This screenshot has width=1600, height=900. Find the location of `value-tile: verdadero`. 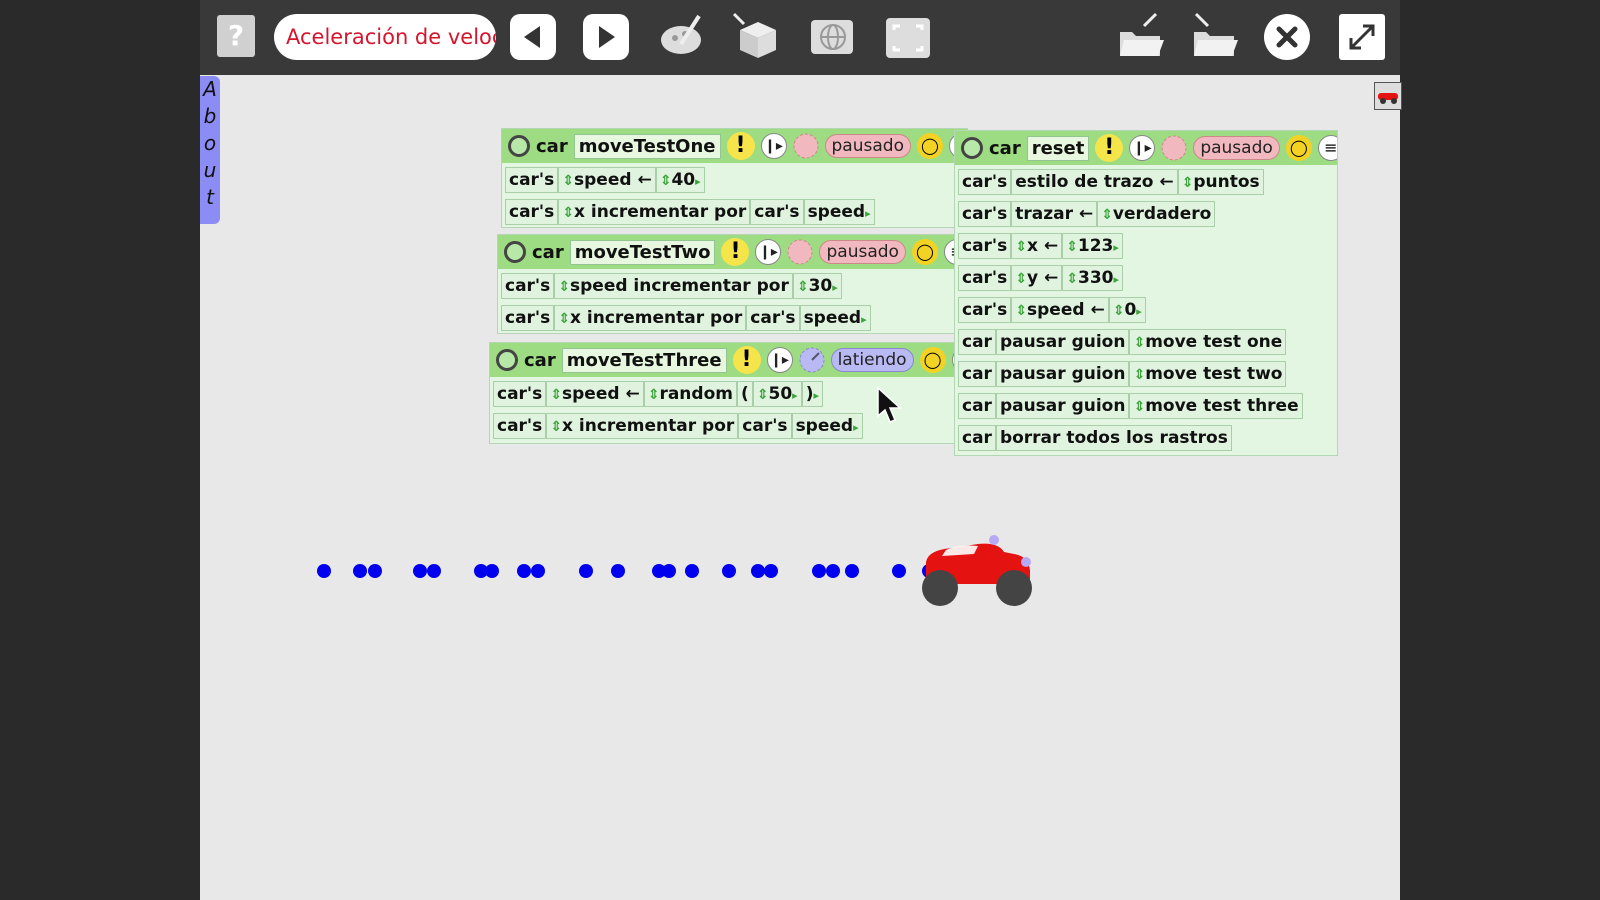

value-tile: verdadero is located at coordinates (1162, 214).